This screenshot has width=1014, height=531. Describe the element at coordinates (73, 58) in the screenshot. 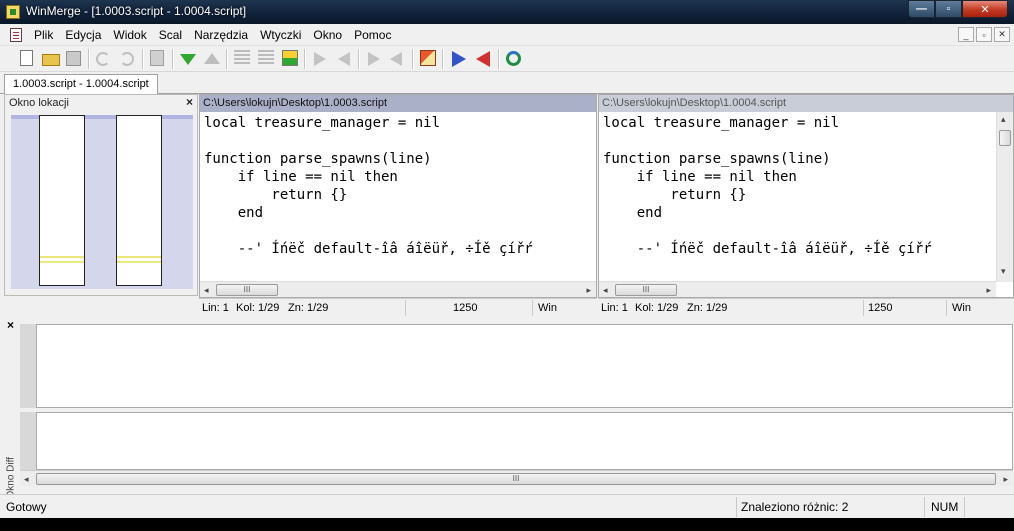

I see `save-icon` at that location.